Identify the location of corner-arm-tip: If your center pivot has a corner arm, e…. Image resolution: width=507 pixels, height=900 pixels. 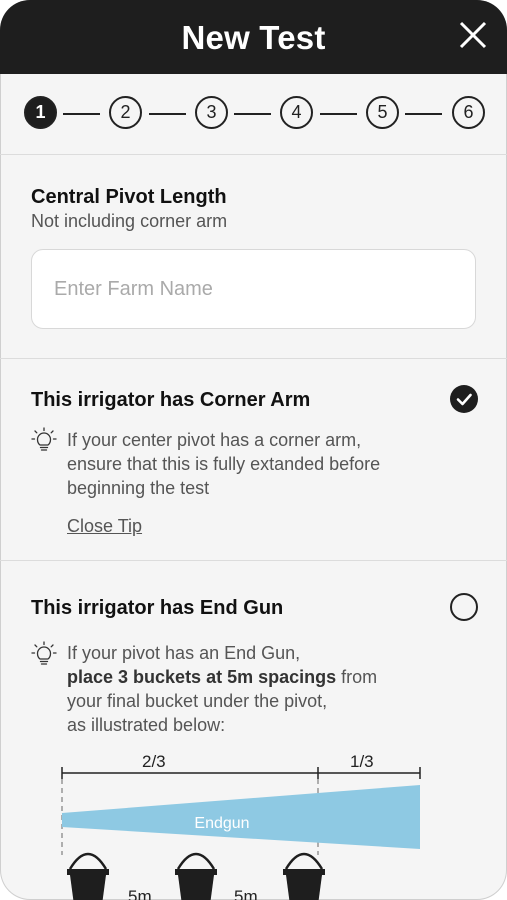
(267, 464).